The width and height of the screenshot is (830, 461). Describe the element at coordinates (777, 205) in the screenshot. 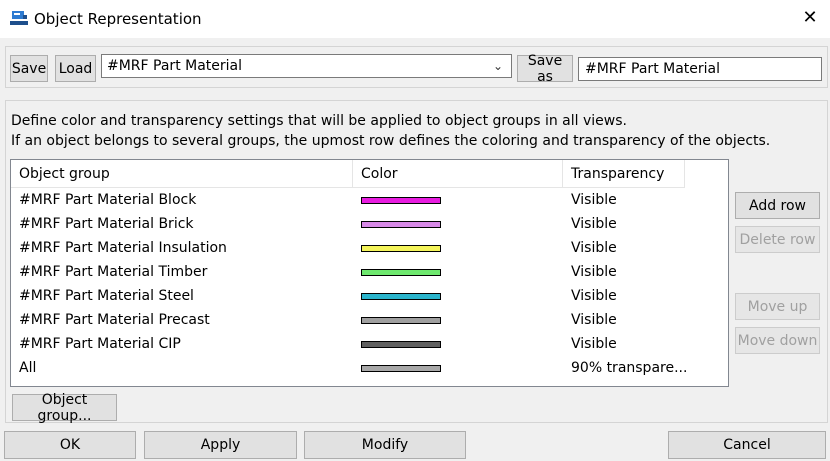

I see `add-row-button: Add row` at that location.